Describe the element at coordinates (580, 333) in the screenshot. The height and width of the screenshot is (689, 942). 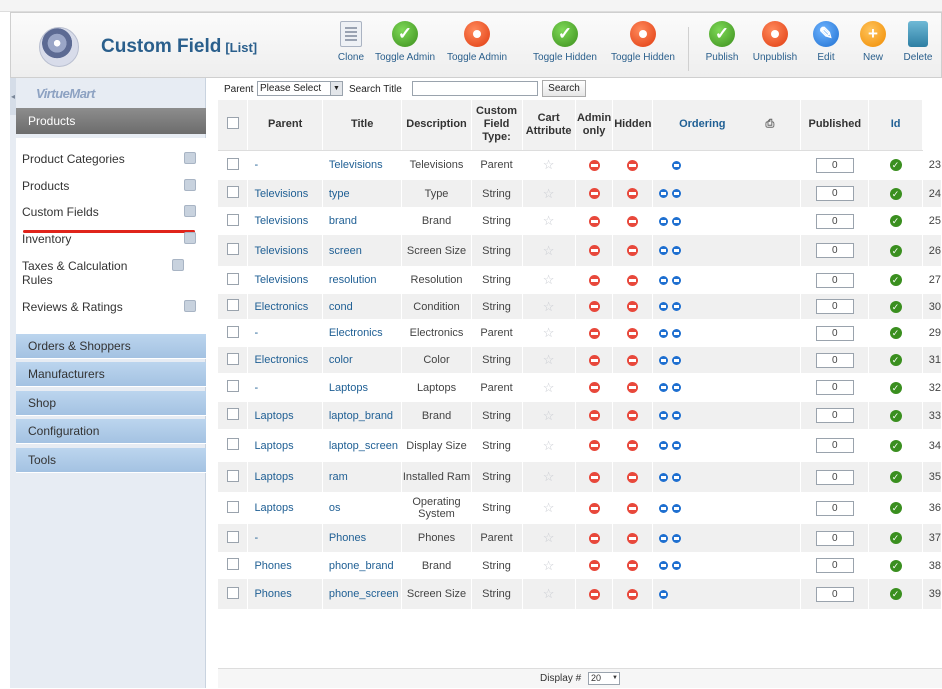
I see `table-row: - Electronics Electronics Parent ☆ 0 ✓ 29` at that location.